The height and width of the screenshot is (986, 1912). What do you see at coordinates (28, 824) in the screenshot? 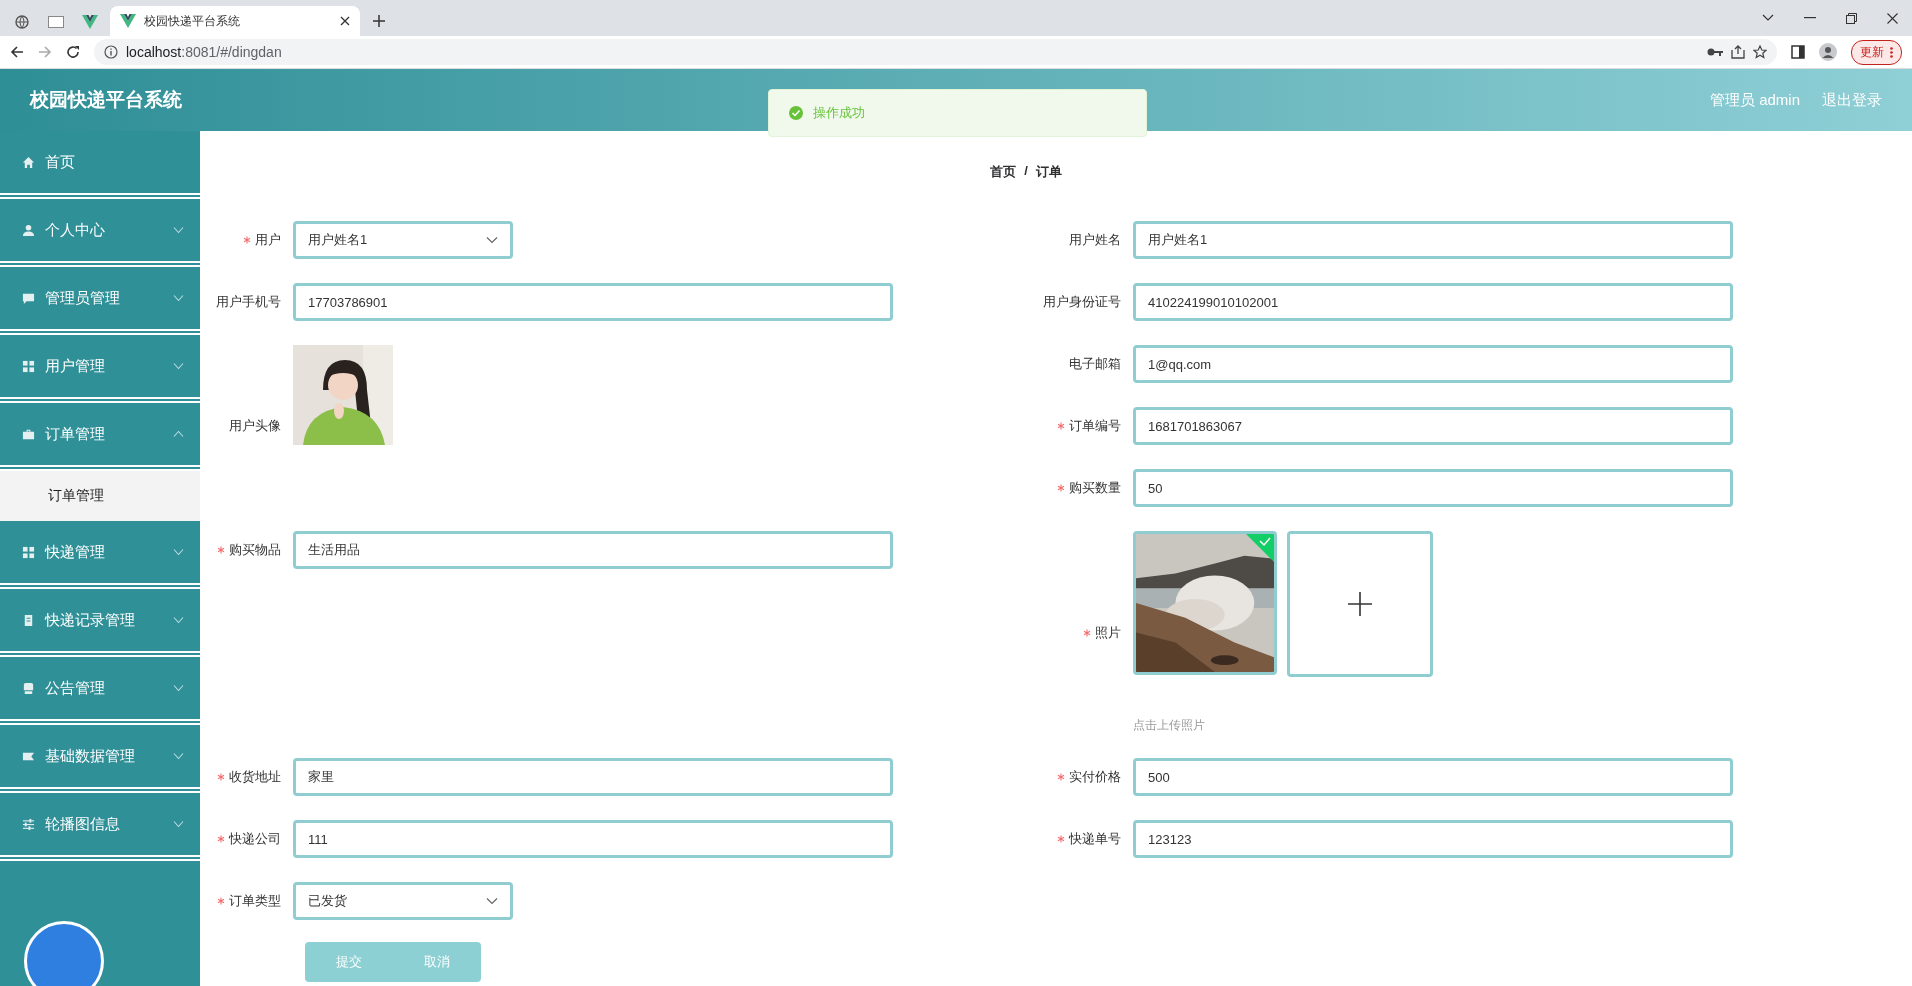
I see `sliders-icon` at bounding box center [28, 824].